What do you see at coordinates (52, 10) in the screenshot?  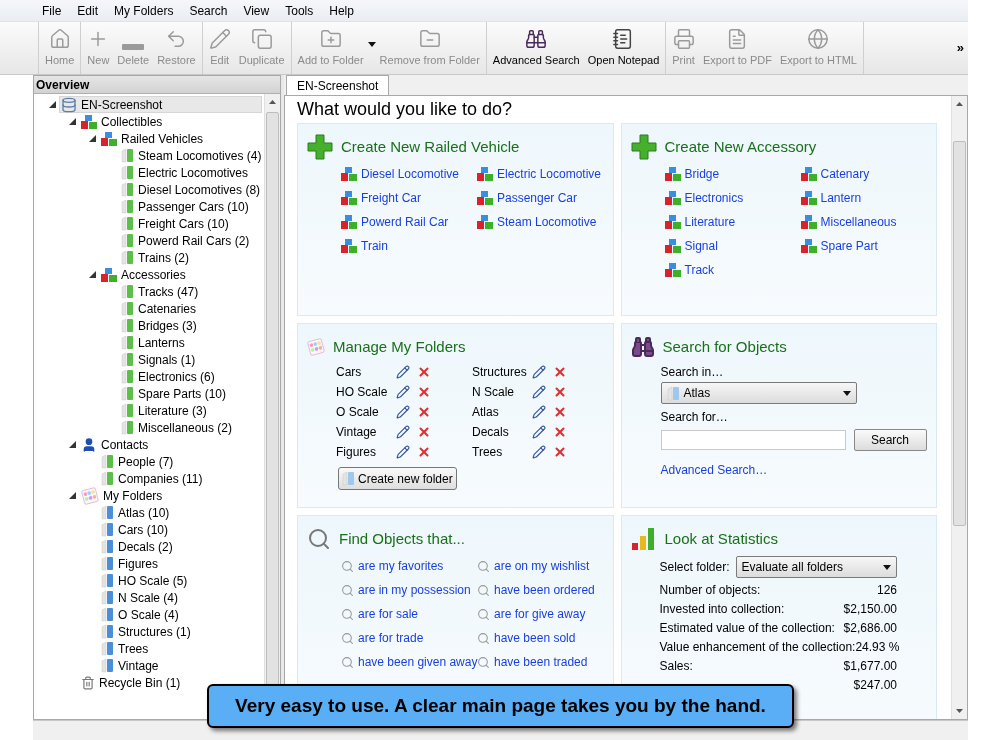 I see `menu-item: File` at bounding box center [52, 10].